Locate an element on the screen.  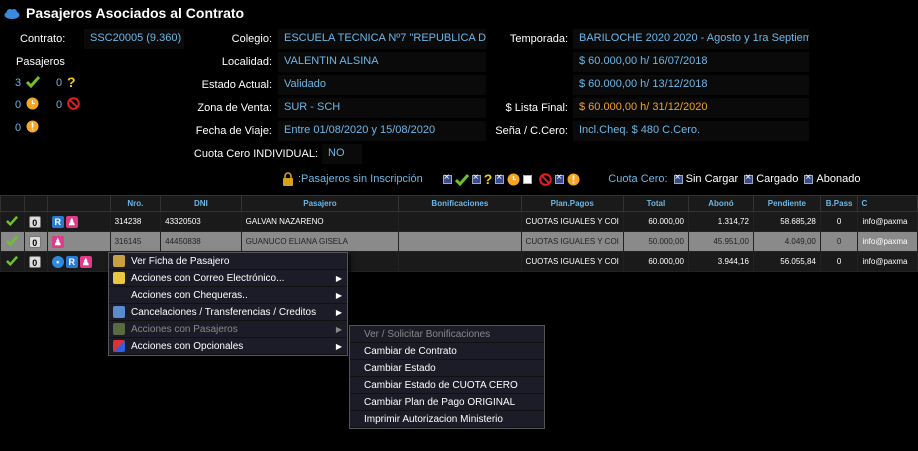
cell-nro: 314238 is located at coordinates (135, 221).